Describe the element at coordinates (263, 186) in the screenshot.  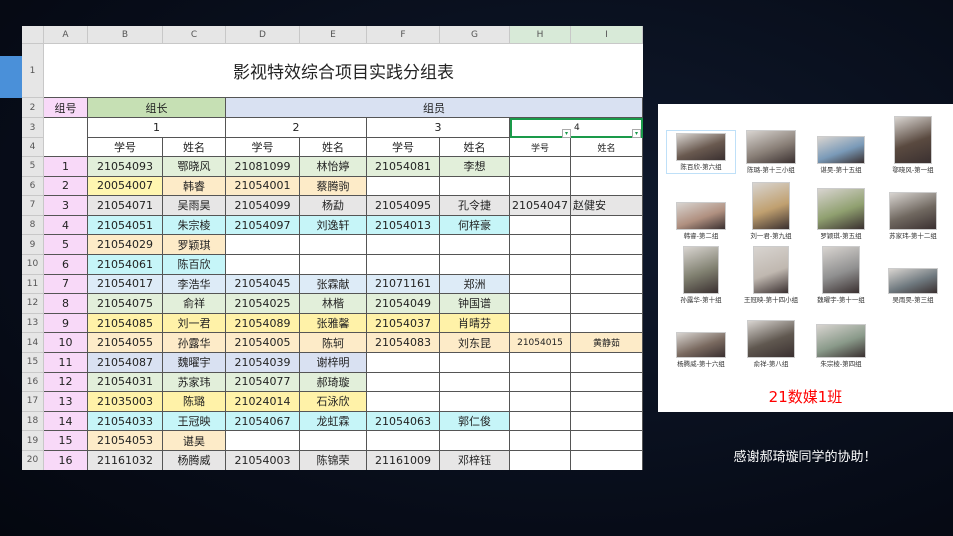
I see `student-id-cell: 21054001` at that location.